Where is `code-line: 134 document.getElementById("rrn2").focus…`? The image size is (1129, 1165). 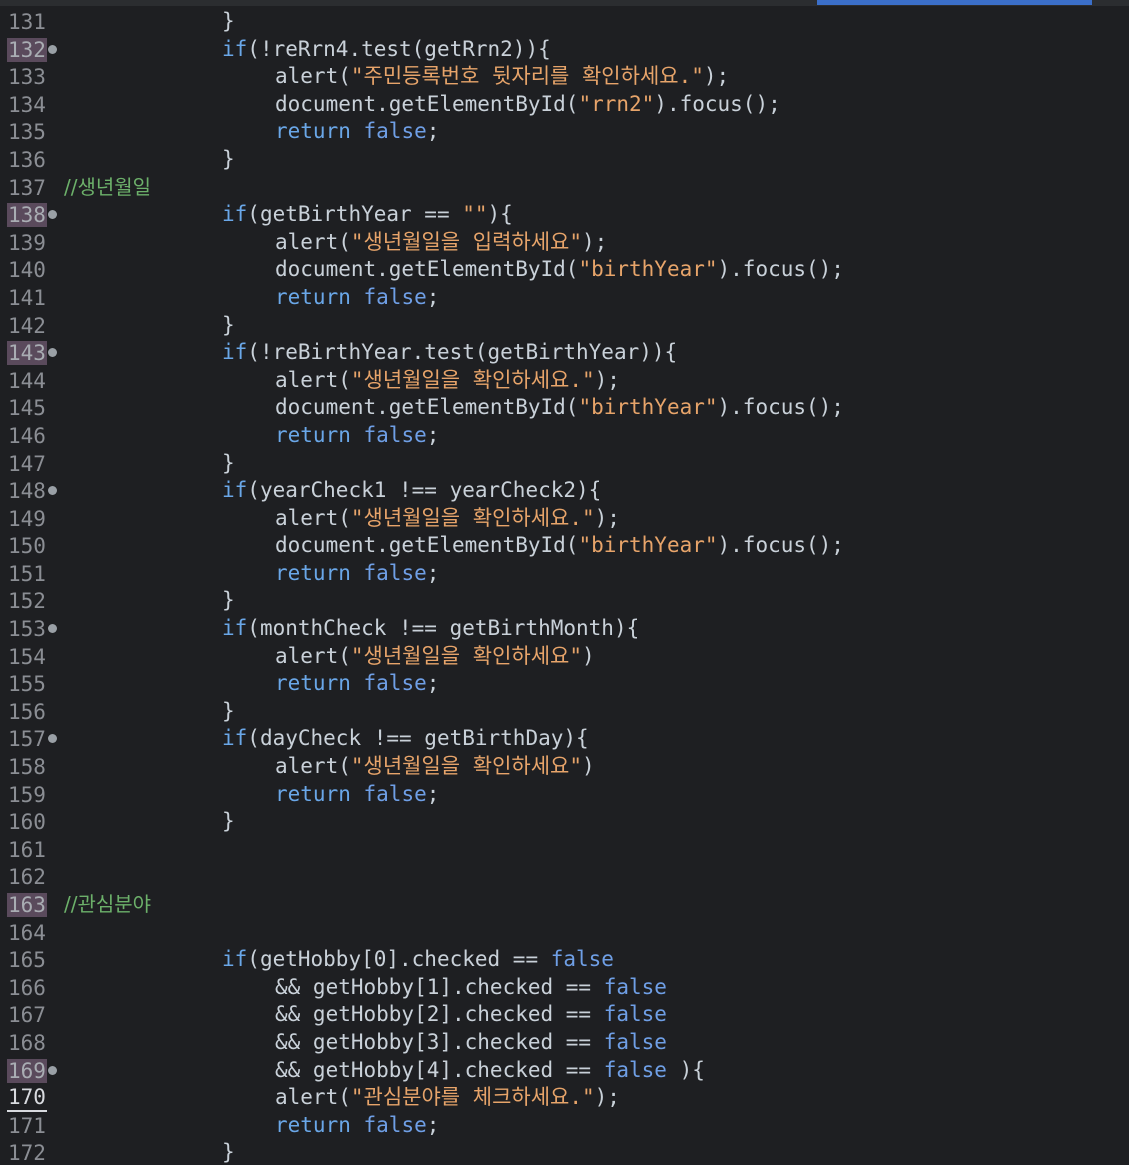
code-line: 134 document.getElementById("rrn2").focus… is located at coordinates (564, 105).